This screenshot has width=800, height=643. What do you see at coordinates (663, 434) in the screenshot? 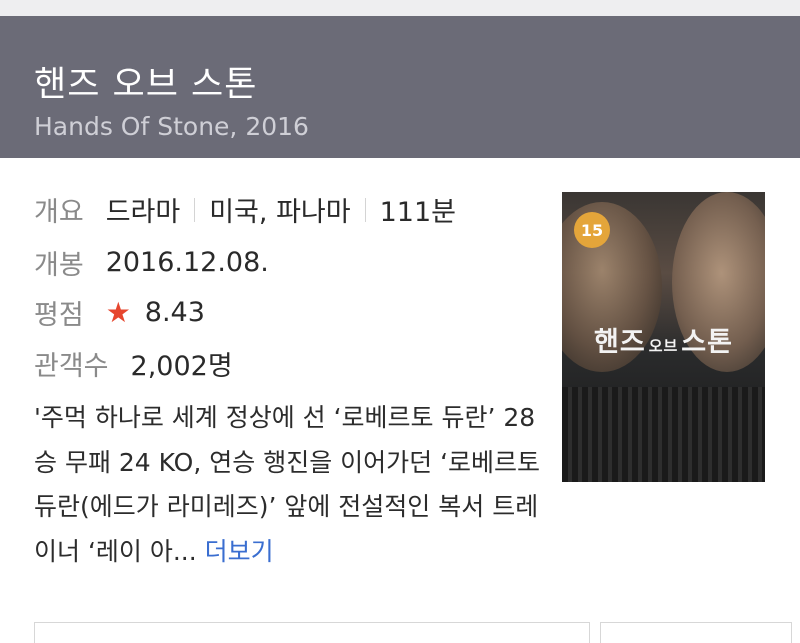
I see `poster-crowd` at bounding box center [663, 434].